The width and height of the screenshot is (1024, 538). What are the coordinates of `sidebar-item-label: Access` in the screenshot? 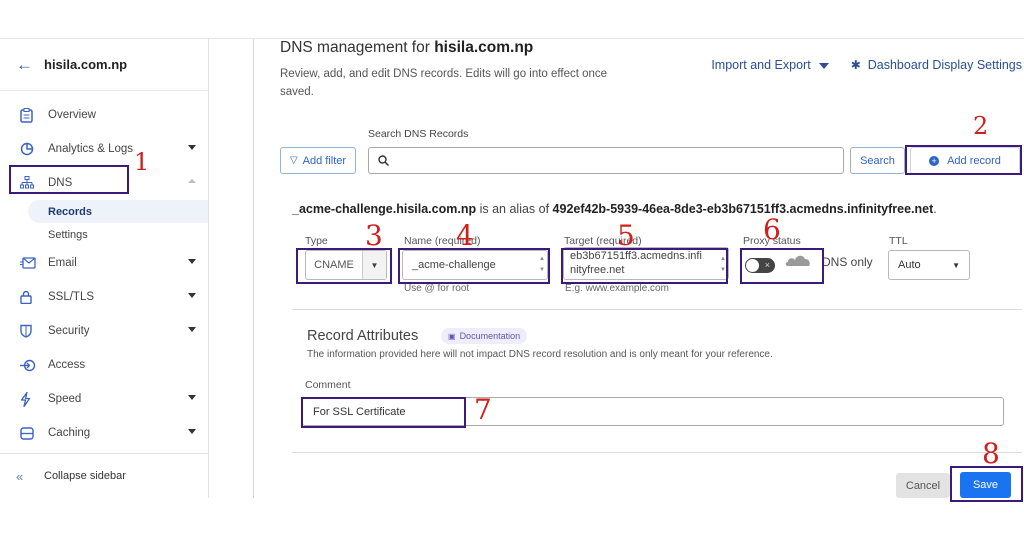 It's located at (67, 365).